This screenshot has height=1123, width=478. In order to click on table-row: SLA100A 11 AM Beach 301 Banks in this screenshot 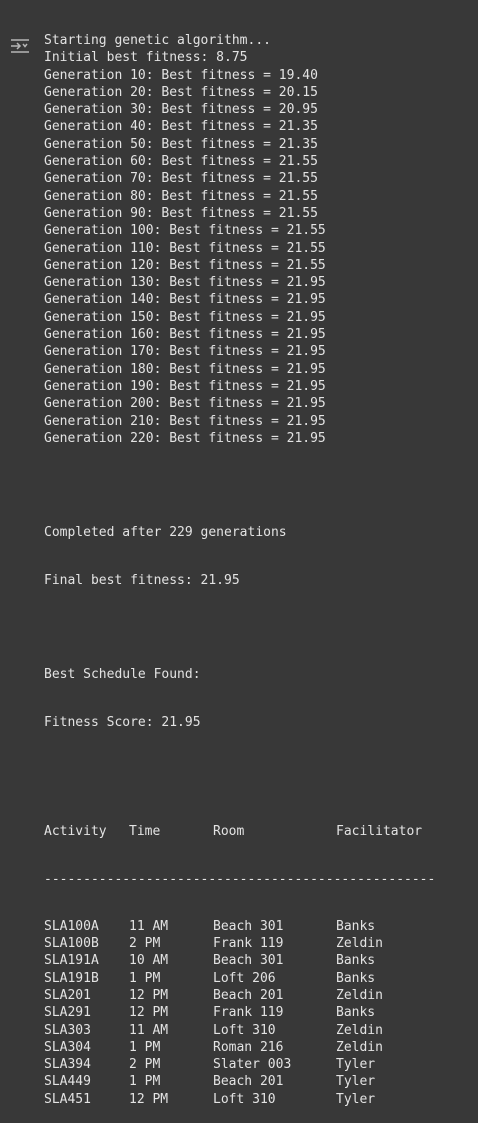, I will do `click(261, 926)`.